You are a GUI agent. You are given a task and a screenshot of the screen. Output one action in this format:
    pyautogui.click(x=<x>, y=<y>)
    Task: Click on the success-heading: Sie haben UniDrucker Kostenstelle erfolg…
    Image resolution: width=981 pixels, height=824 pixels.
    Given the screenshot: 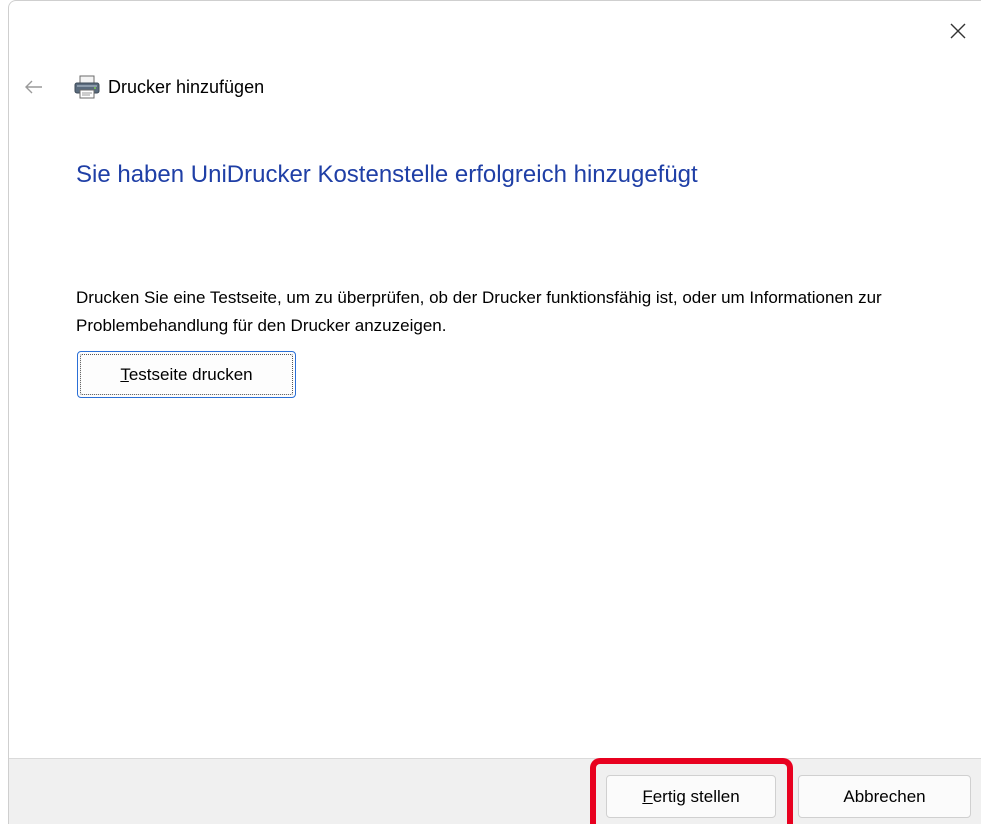 What is the action you would take?
    pyautogui.click(x=387, y=174)
    